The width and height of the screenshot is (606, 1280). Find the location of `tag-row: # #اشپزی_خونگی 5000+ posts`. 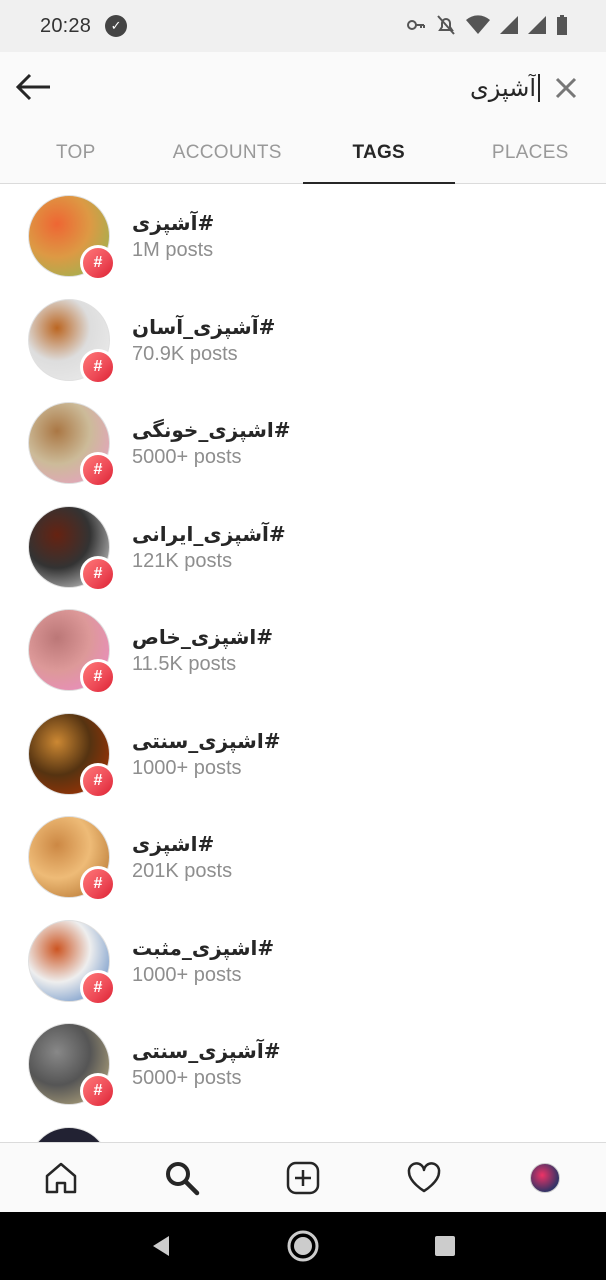

tag-row: # #اشپزی_خونگی 5000+ posts is located at coordinates (303, 444).